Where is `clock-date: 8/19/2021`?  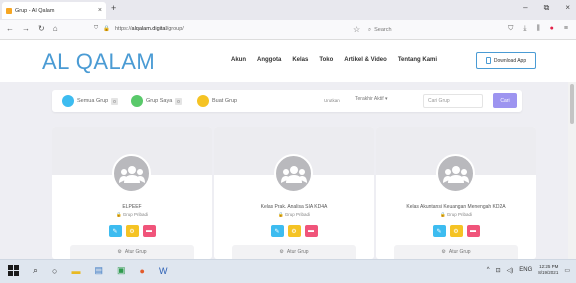 clock-date: 8/19/2021 is located at coordinates (548, 272).